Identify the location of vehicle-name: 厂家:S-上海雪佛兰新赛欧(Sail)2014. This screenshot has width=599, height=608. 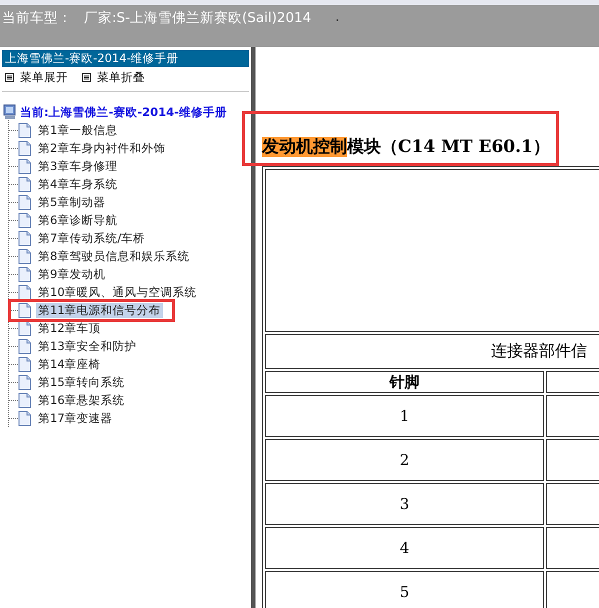
(198, 18).